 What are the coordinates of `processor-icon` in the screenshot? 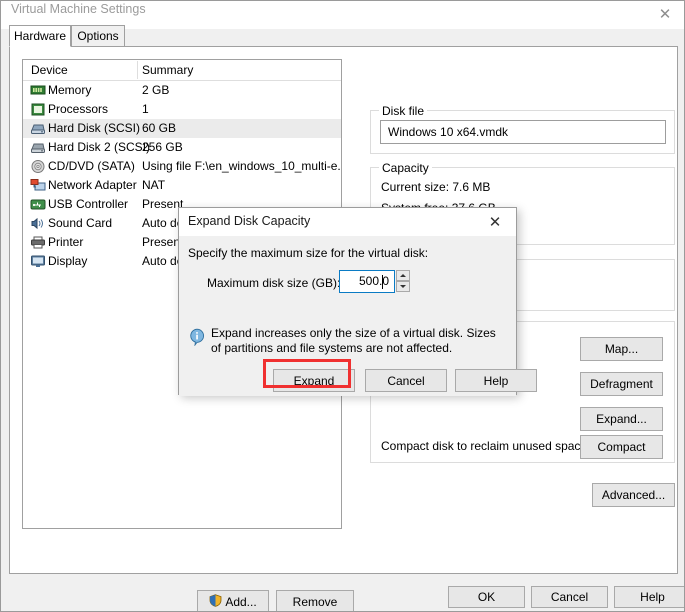 It's located at (38, 109).